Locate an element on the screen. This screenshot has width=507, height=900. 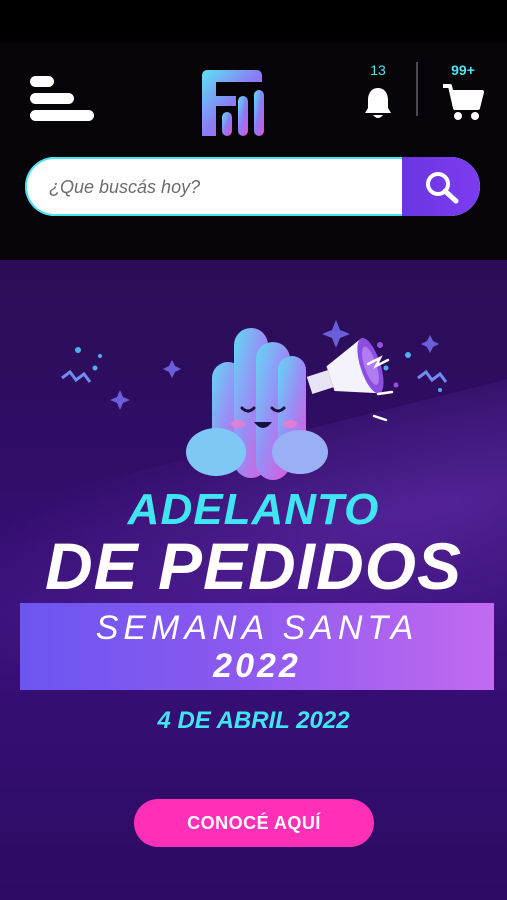
mascot-megaphone-illustration is located at coordinates (290, 404).